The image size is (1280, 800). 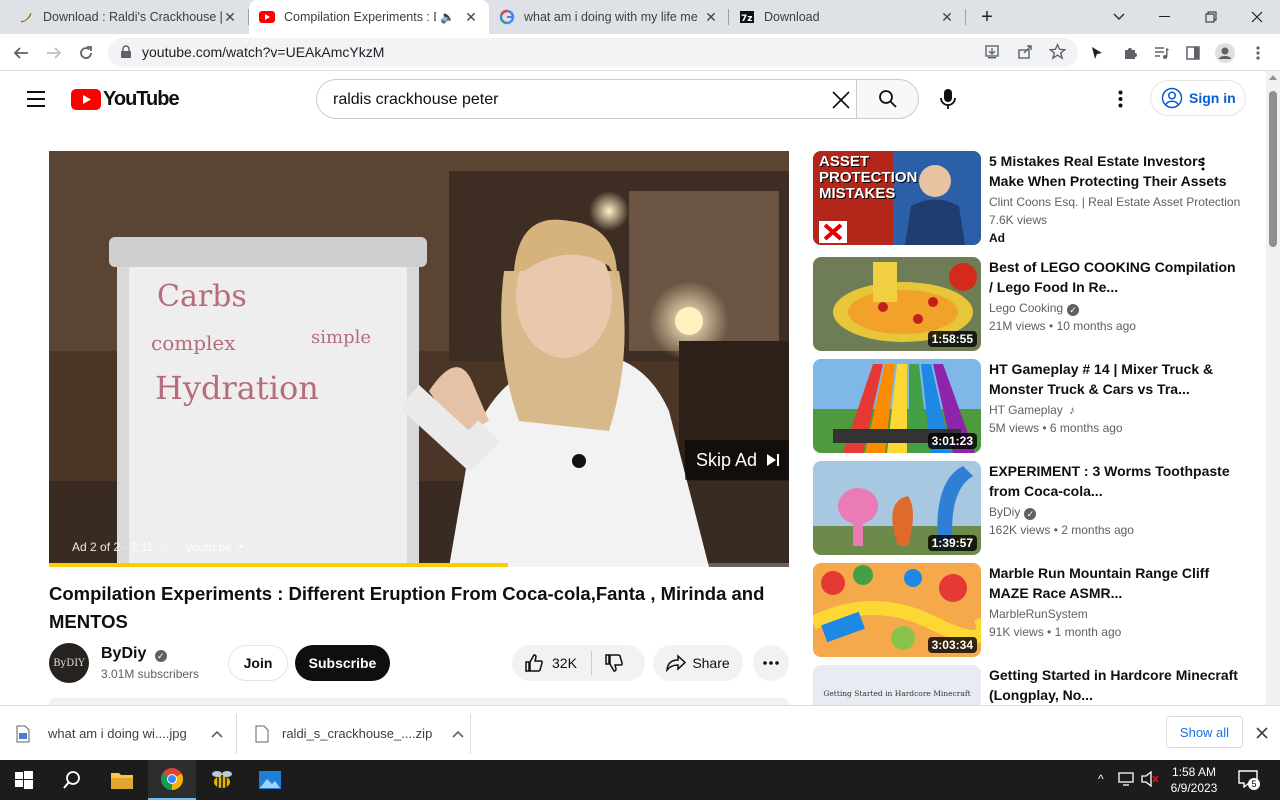 What do you see at coordinates (897, 508) in the screenshot?
I see `video-thumbnail: 1:39:57` at bounding box center [897, 508].